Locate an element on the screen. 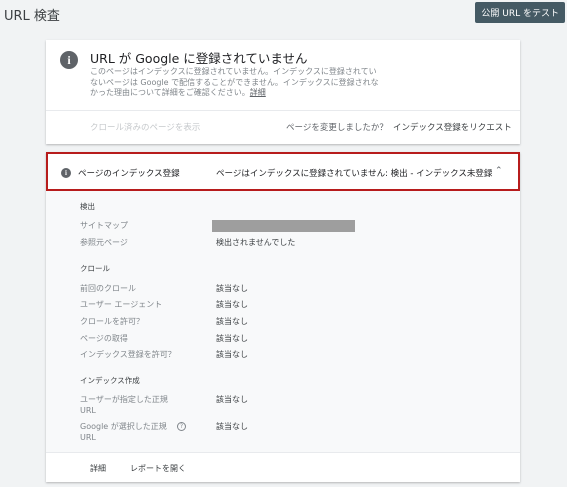  crawl-allowed-label: クロールを許可？ is located at coordinates (112, 321).